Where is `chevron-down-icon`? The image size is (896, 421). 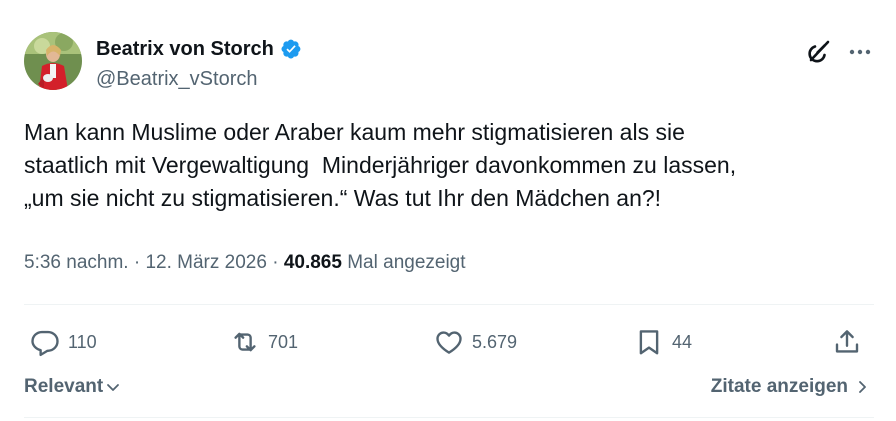
chevron-down-icon is located at coordinates (113, 387).